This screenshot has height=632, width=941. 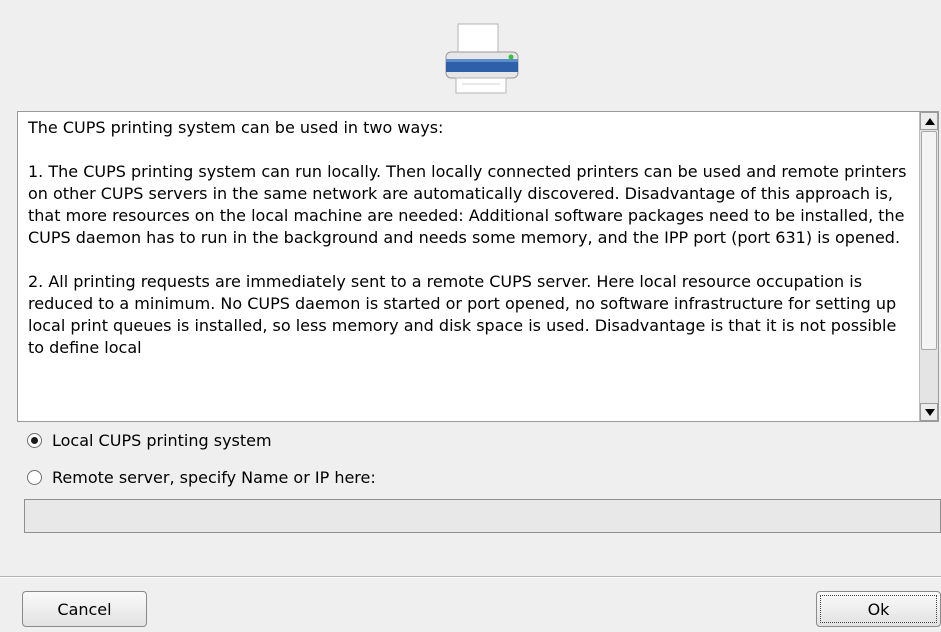 I want to click on local-cups-label: Local CUPS printing system, so click(x=162, y=440).